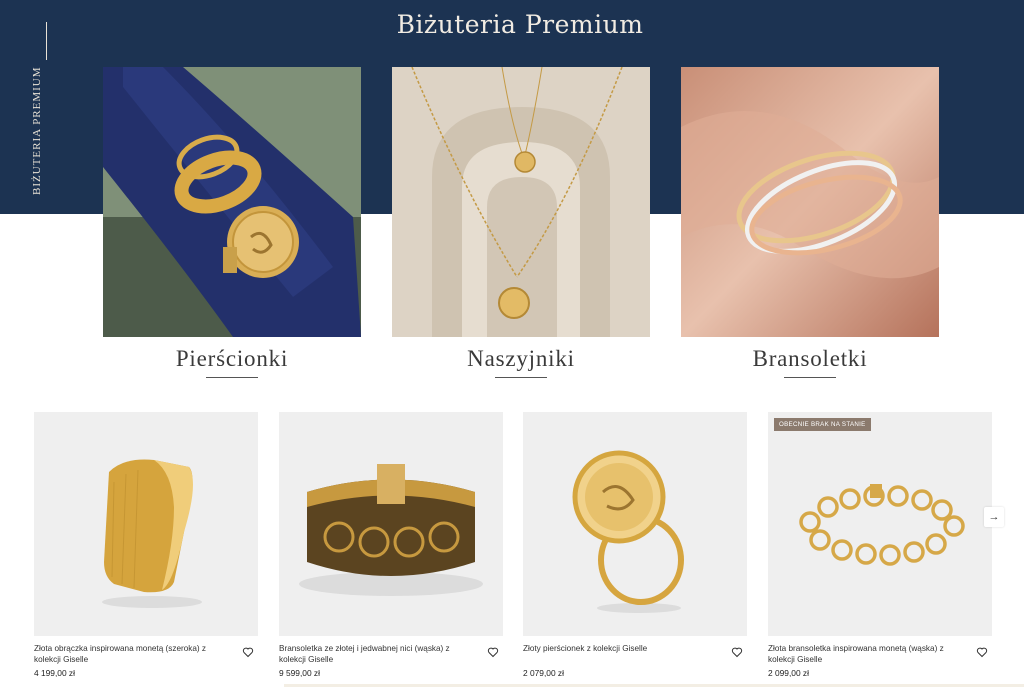  Describe the element at coordinates (37, 130) in the screenshot. I see `side-brand-label: BIŻUTERIA PREMIUM` at that location.